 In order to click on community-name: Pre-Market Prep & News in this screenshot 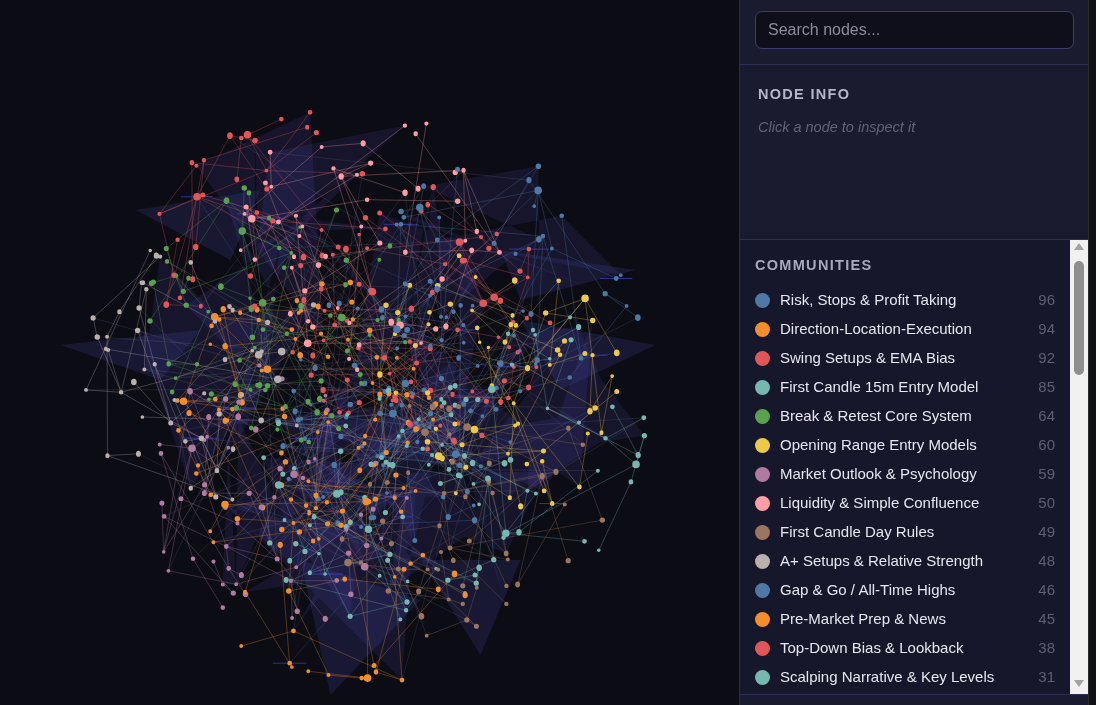, I will do `click(863, 619)`.